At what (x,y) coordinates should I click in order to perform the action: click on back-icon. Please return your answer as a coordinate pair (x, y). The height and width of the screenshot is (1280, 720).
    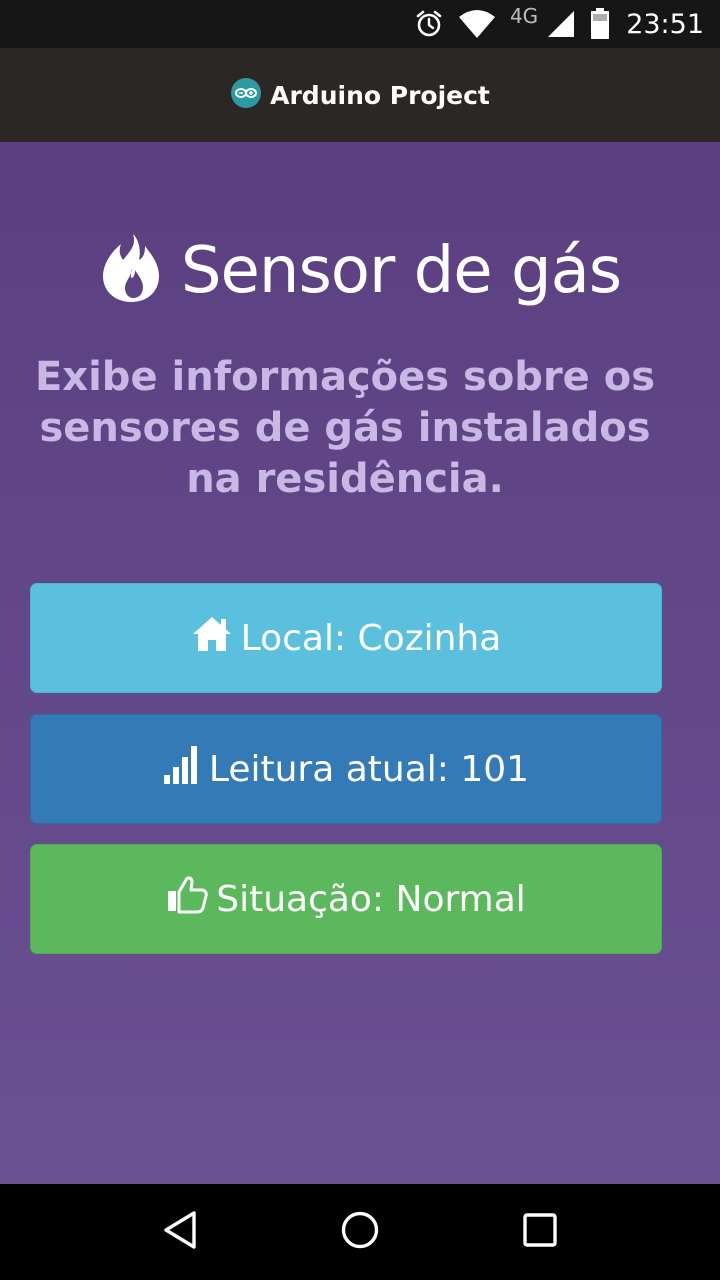
    Looking at the image, I should click on (180, 1232).